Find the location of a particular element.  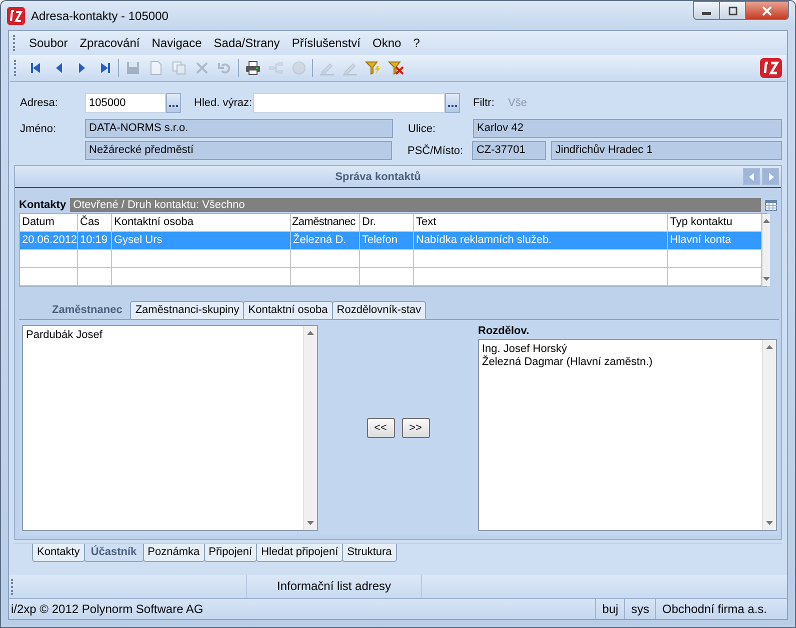

minimize-icon is located at coordinates (706, 13).